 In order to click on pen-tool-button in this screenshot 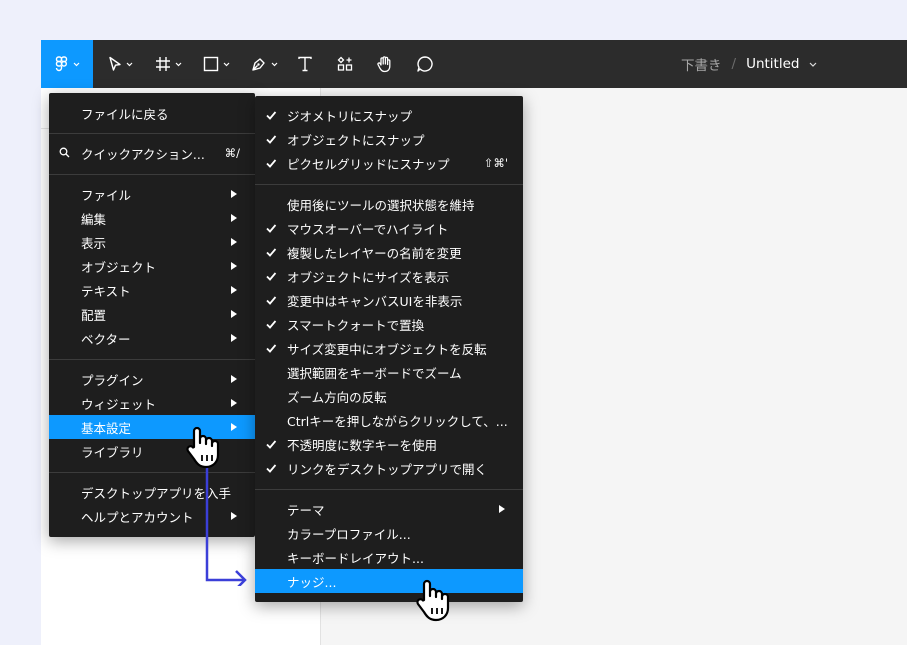, I will do `click(264, 64)`.